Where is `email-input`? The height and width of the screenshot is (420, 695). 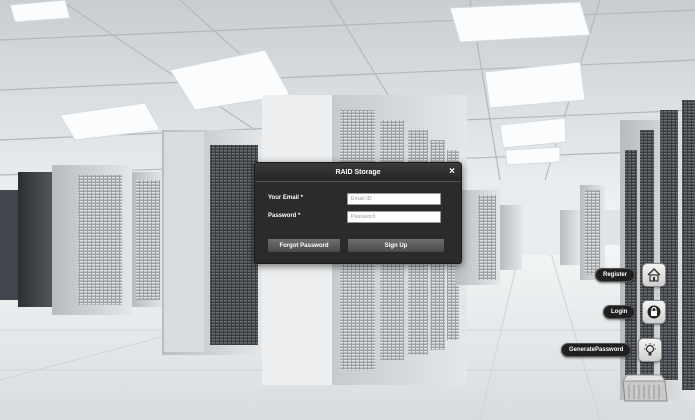
email-input is located at coordinates (394, 199).